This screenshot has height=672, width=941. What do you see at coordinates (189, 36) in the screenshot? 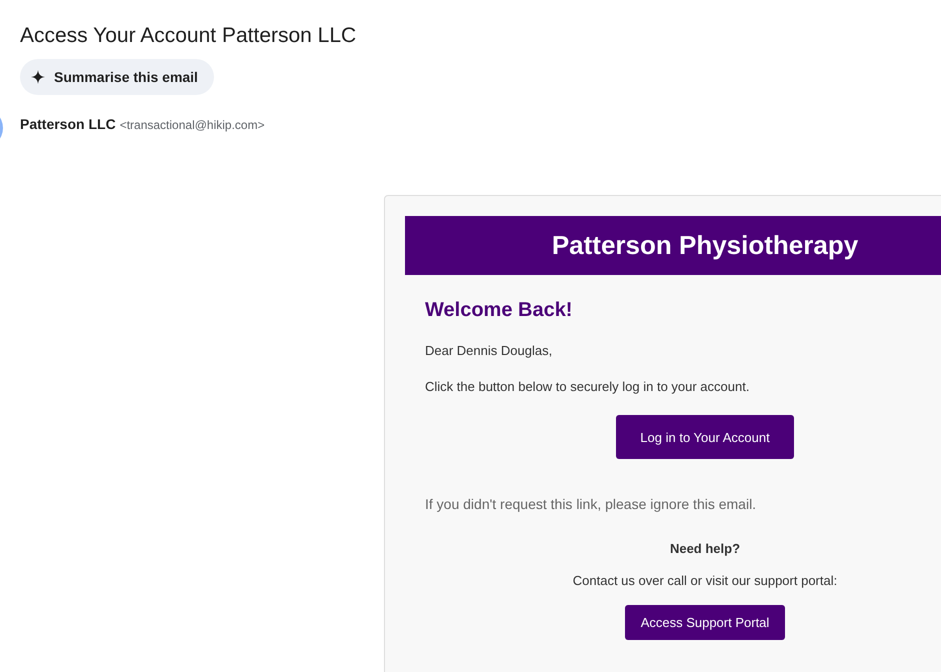
I see `email-subject: Access Your Account Patterson LLC` at bounding box center [189, 36].